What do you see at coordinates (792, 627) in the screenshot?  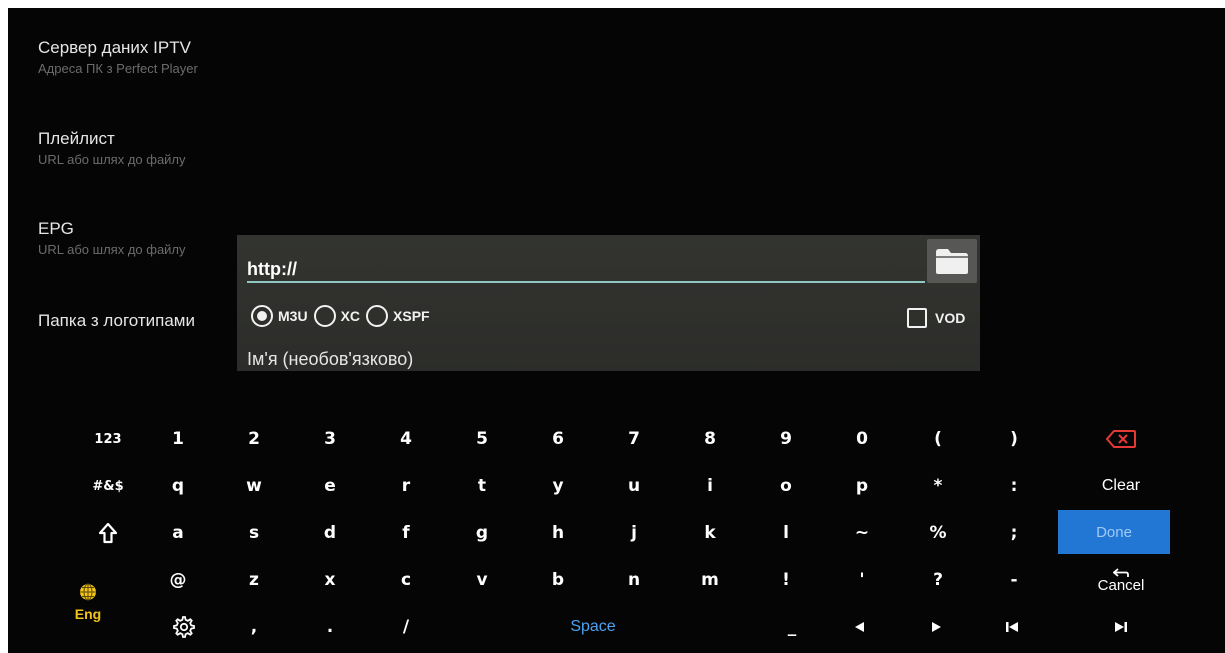 I see `key-underscore: _` at bounding box center [792, 627].